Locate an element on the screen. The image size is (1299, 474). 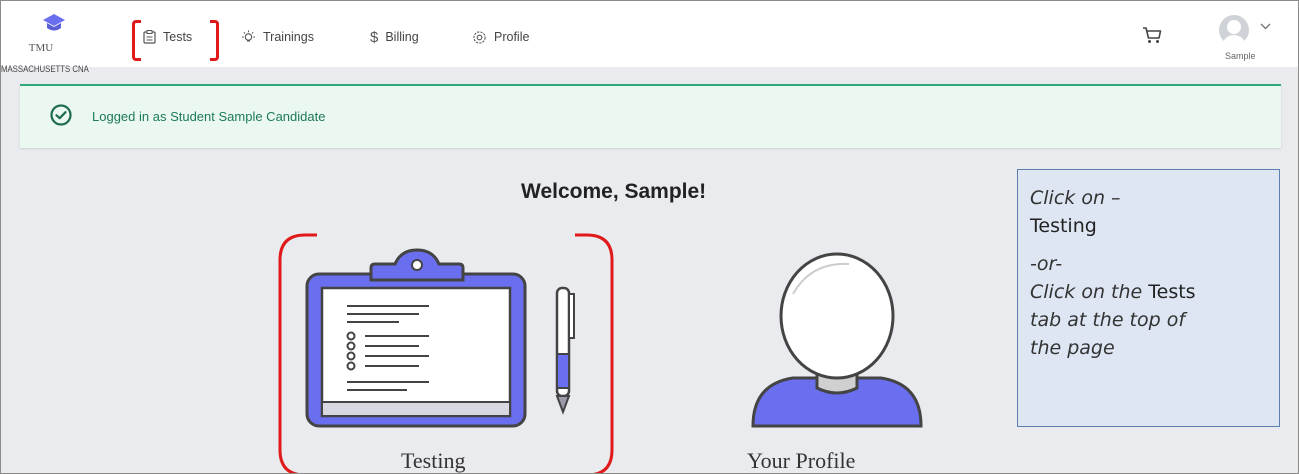
avatar is located at coordinates (1234, 30).